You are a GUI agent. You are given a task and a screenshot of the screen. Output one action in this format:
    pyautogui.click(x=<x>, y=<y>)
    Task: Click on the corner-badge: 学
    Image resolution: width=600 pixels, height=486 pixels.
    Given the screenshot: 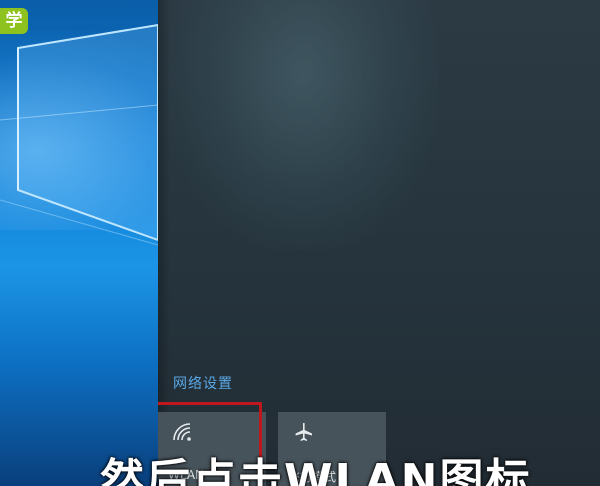 What is the action you would take?
    pyautogui.click(x=14, y=21)
    